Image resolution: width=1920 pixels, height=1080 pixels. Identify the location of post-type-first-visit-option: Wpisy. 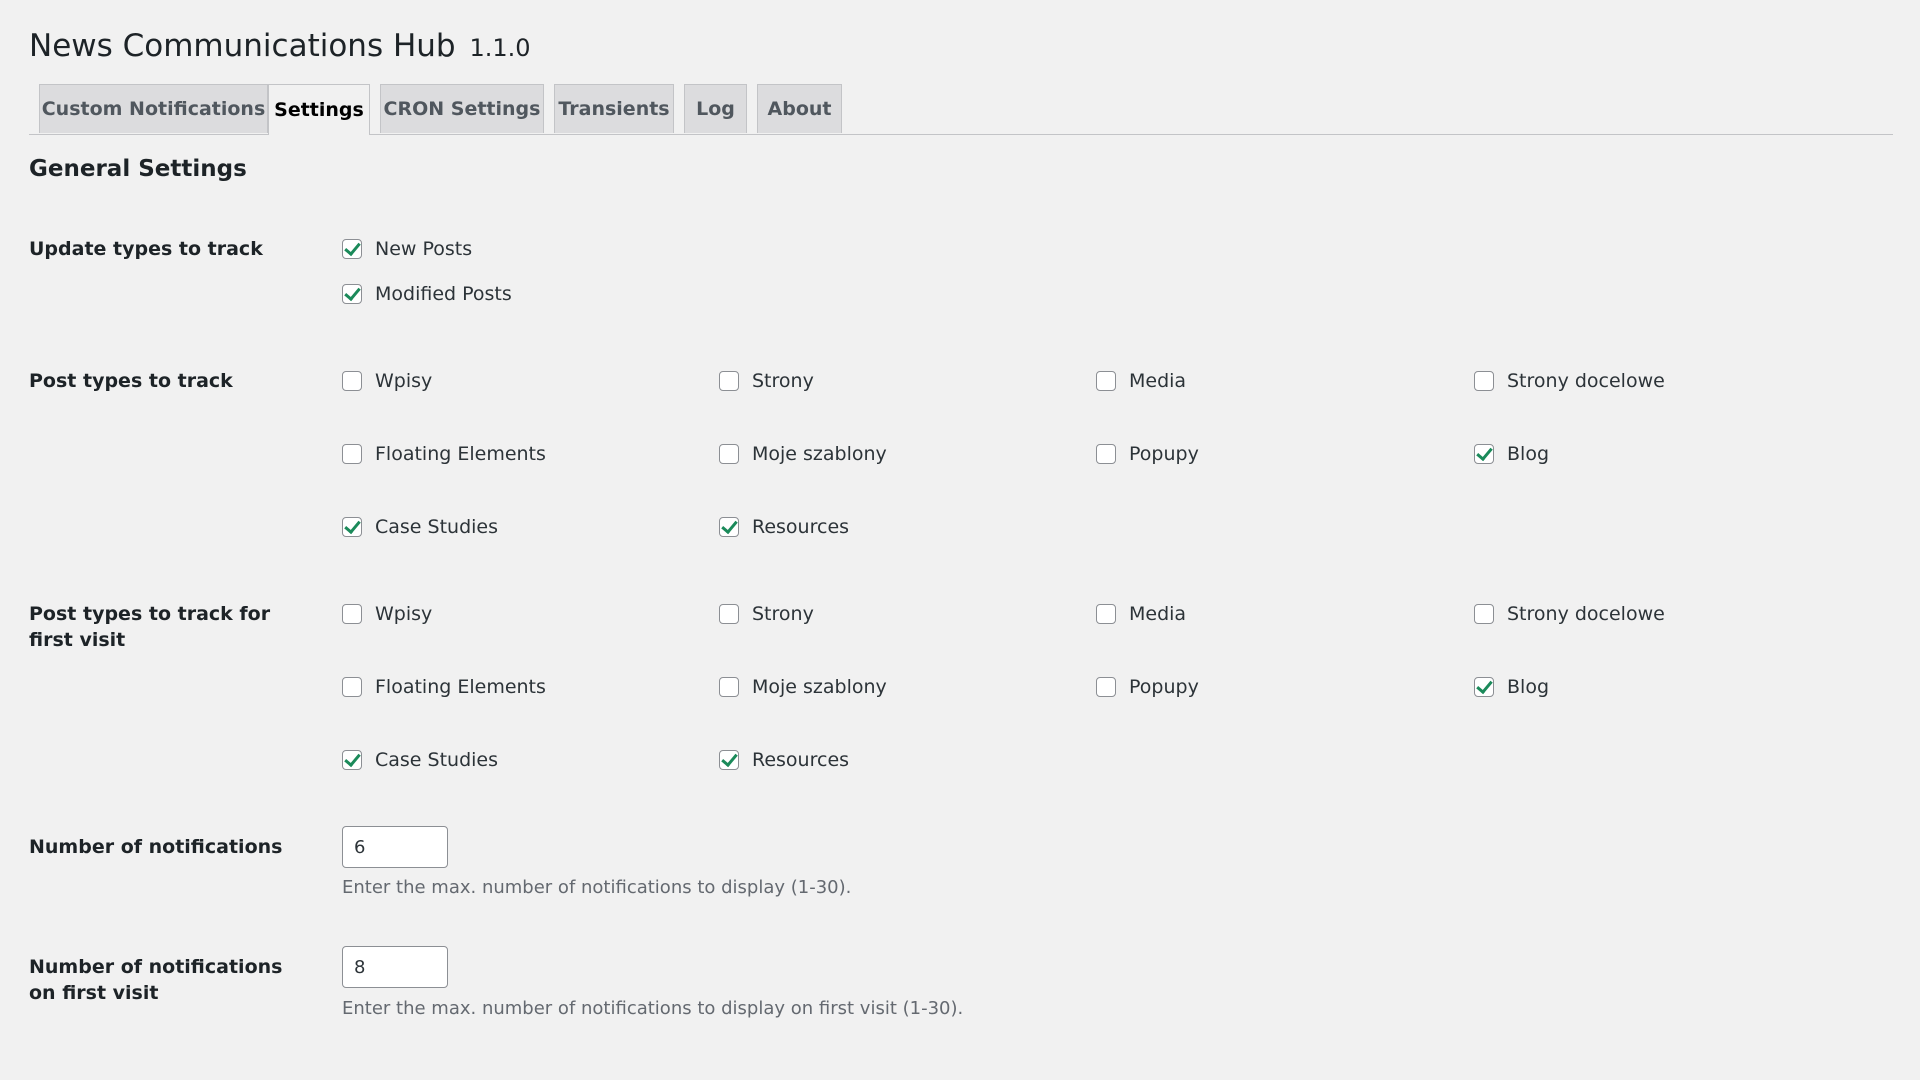
(387, 614).